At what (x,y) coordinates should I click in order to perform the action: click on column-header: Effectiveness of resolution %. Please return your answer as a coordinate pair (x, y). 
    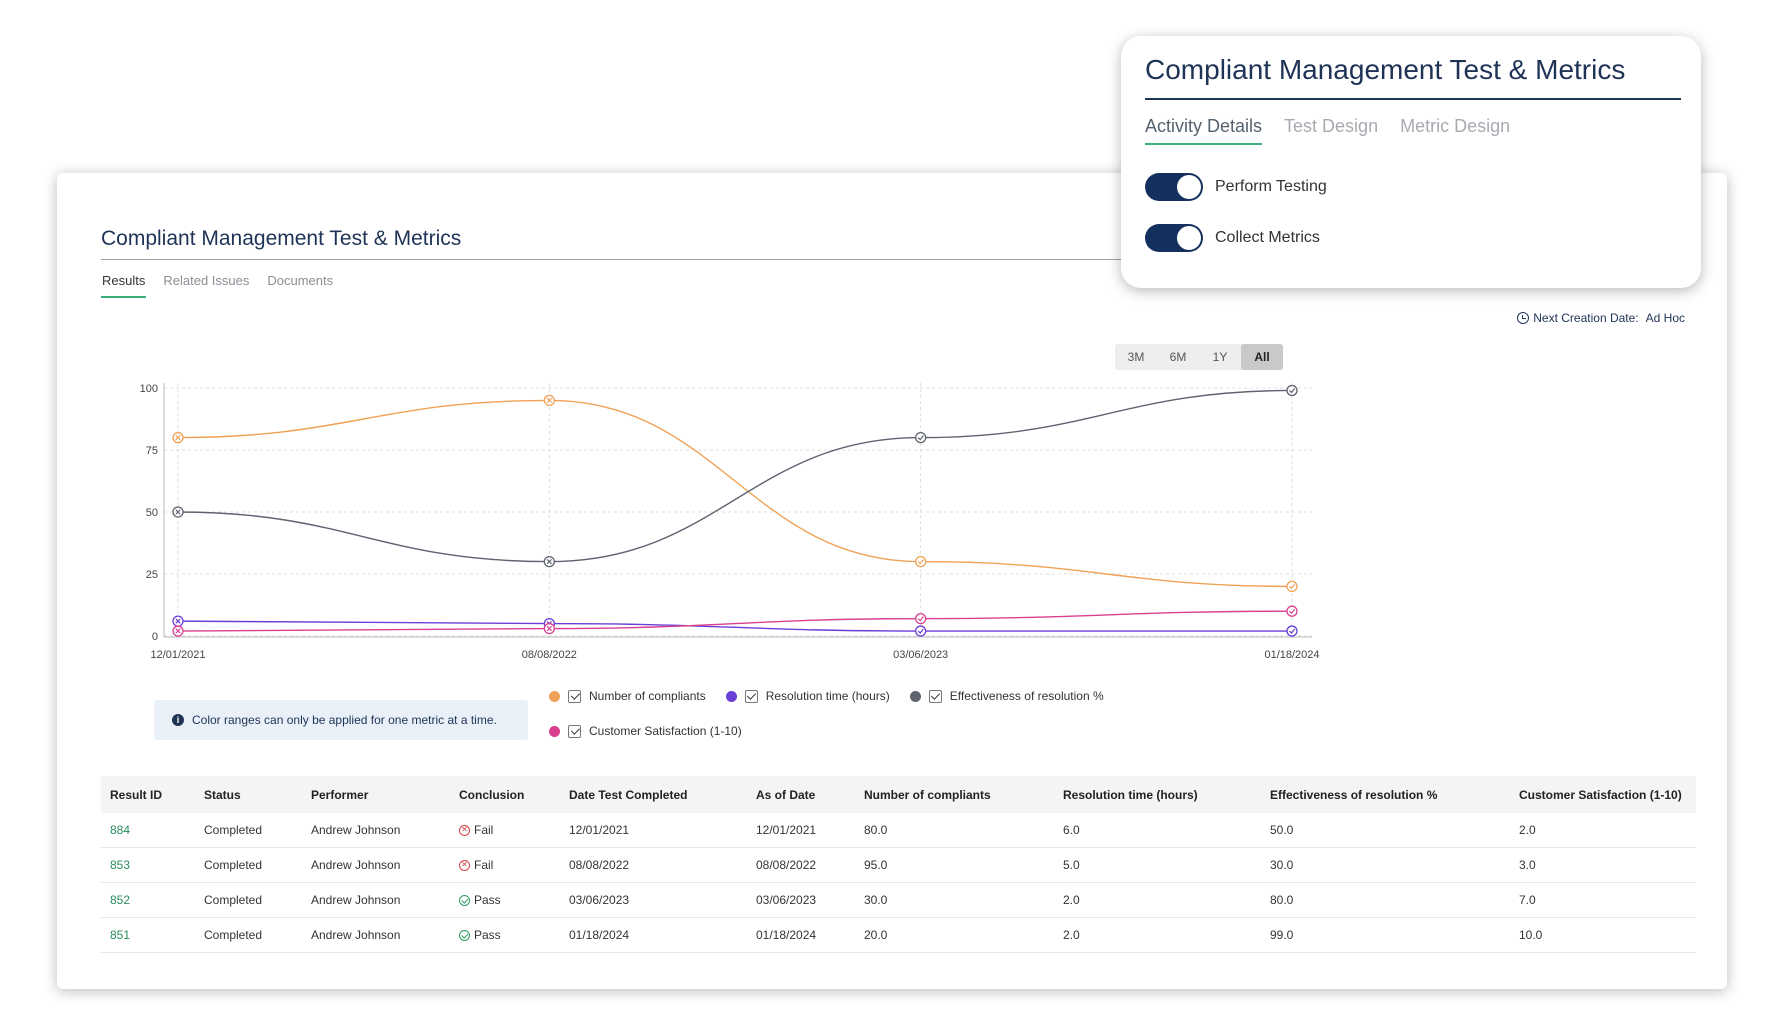
    Looking at the image, I should click on (1385, 795).